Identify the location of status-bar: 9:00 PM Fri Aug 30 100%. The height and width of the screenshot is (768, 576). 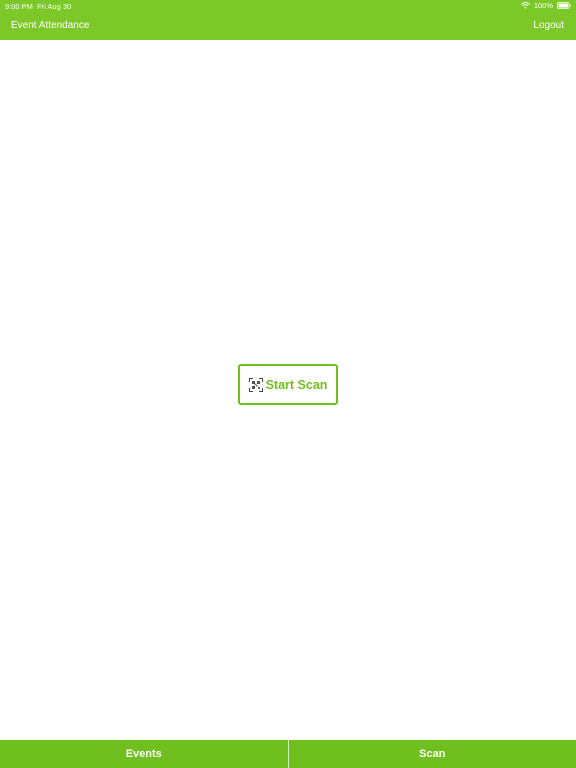
(288, 6).